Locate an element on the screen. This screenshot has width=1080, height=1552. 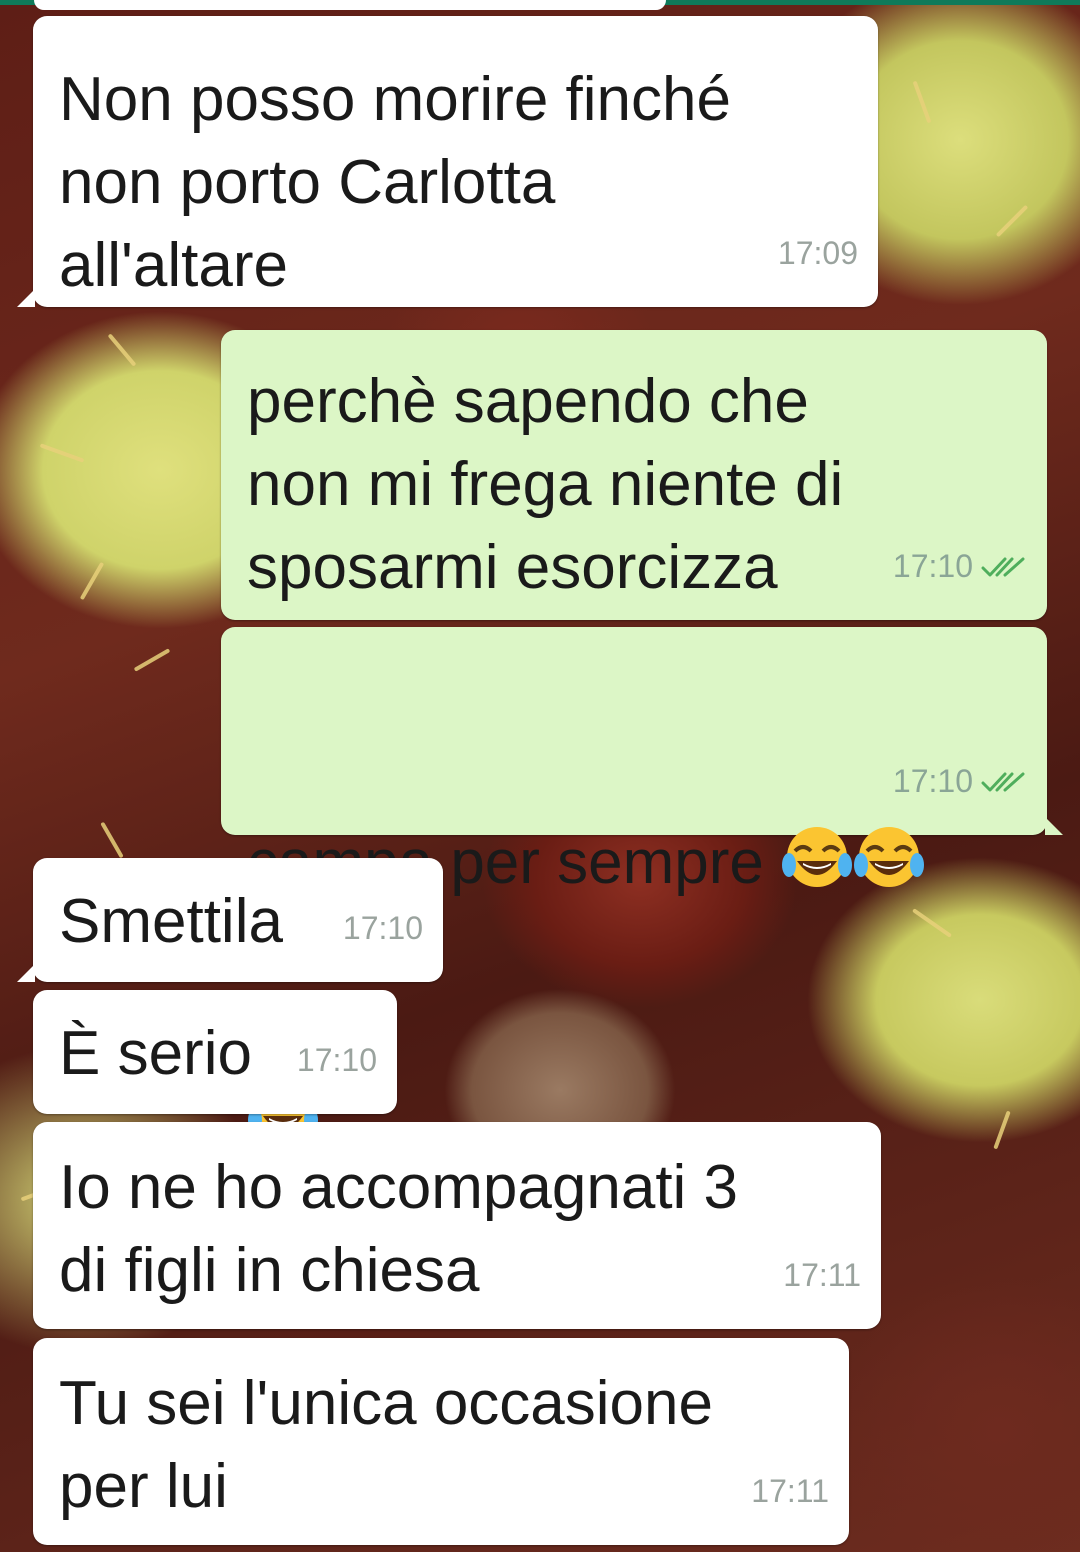
message-text: Tu sei l'unica occasione per lui is located at coordinates (386, 1445).